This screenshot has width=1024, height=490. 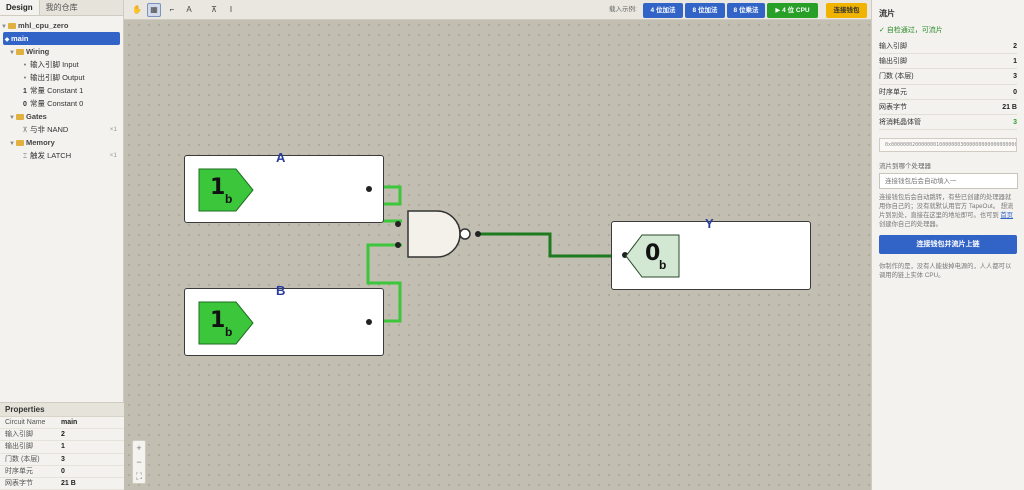 I want to click on property-row: 输出引脚 1, so click(x=62, y=447).